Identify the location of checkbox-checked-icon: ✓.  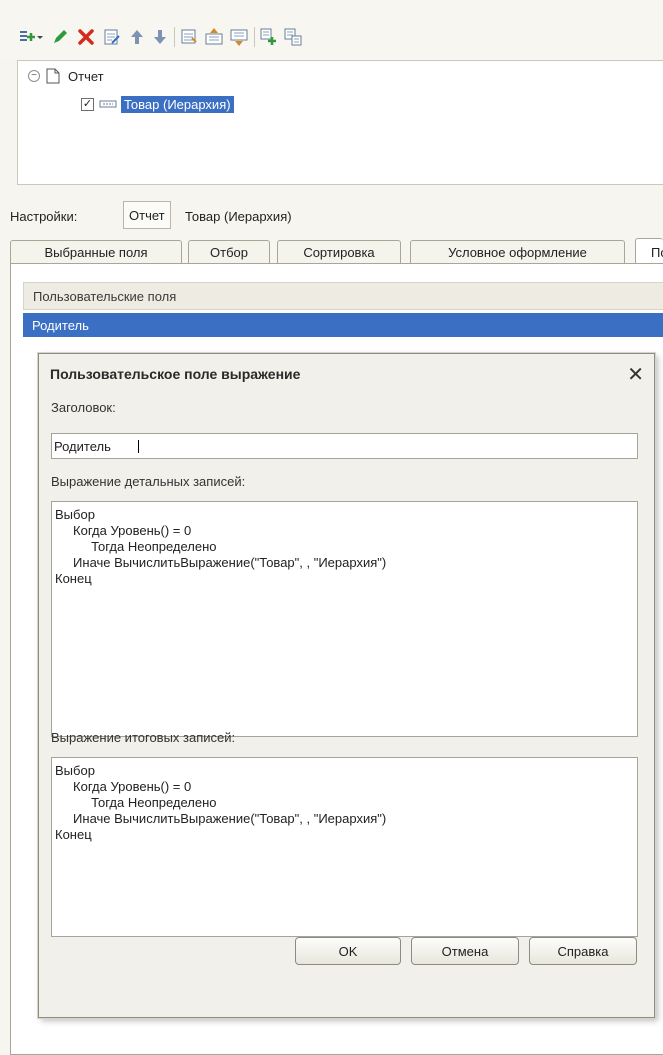
(87, 104).